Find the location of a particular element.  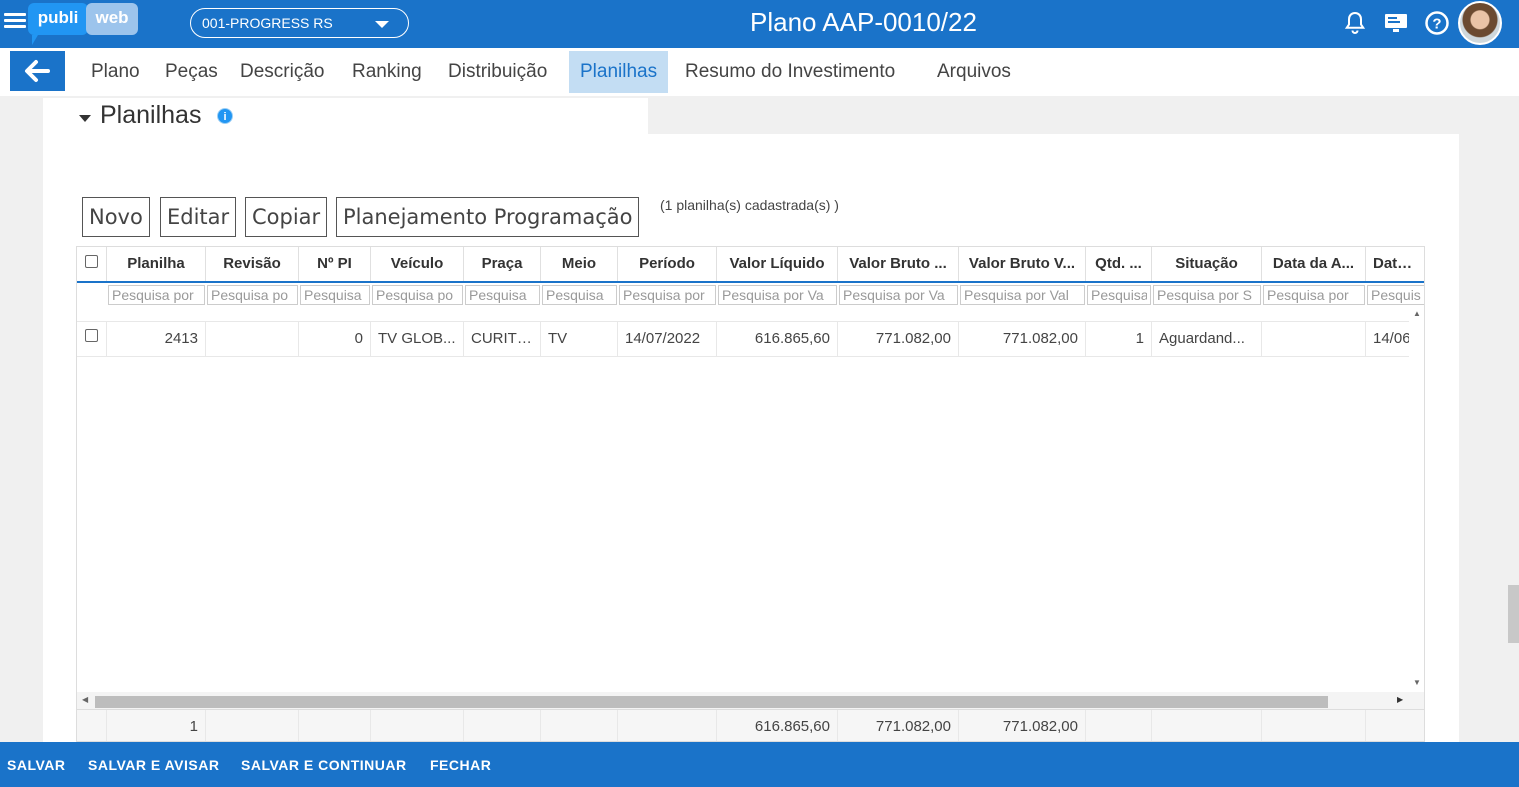

tab-plano: Plano is located at coordinates (115, 72).